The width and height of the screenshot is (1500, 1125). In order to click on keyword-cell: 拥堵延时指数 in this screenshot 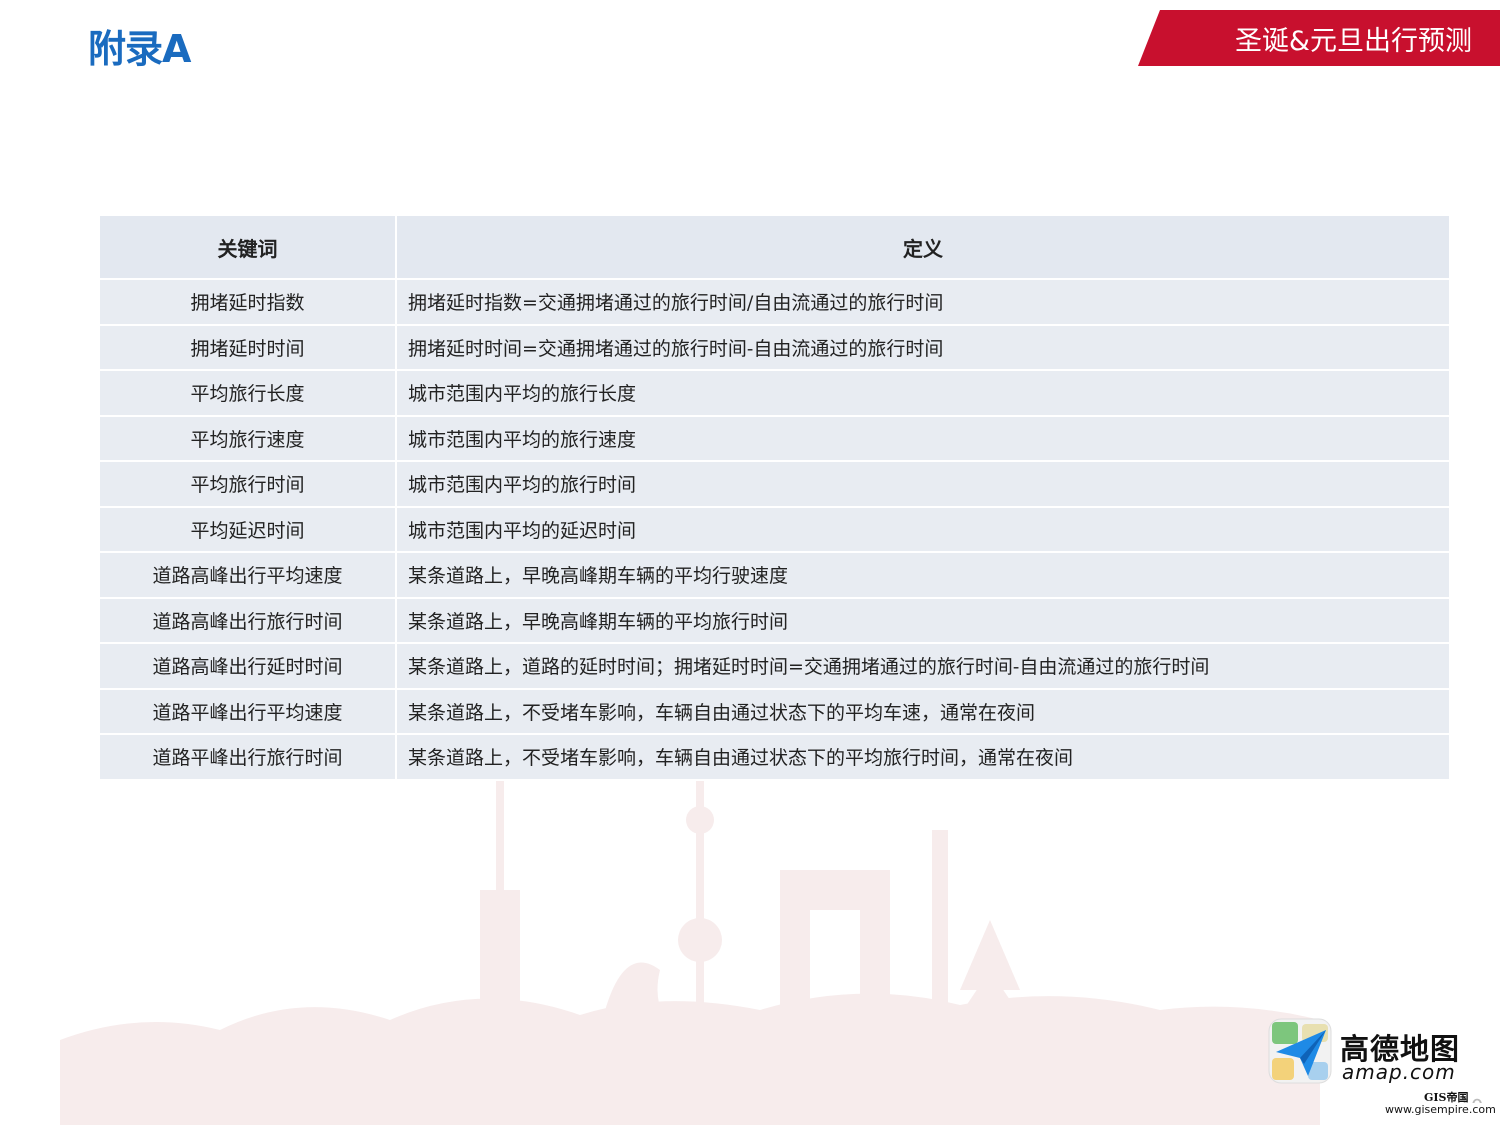, I will do `click(248, 302)`.